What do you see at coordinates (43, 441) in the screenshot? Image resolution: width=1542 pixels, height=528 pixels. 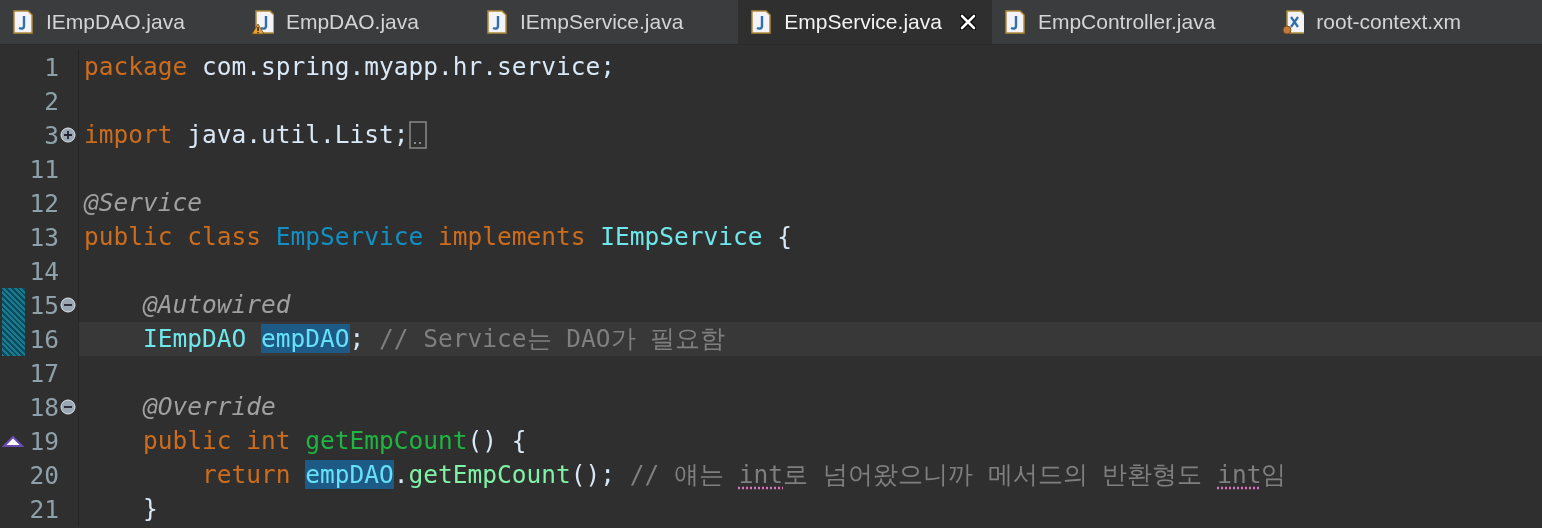 I see `line-number: 19` at bounding box center [43, 441].